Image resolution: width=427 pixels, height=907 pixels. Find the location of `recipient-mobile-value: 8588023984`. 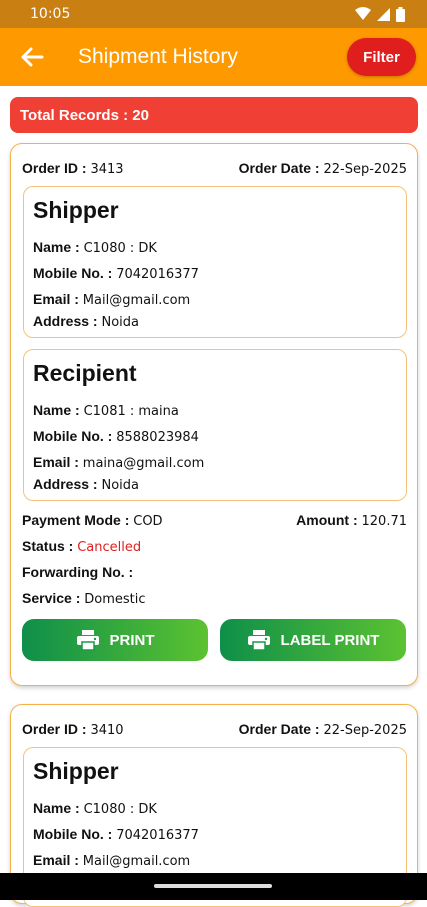

recipient-mobile-value: 8588023984 is located at coordinates (157, 437).